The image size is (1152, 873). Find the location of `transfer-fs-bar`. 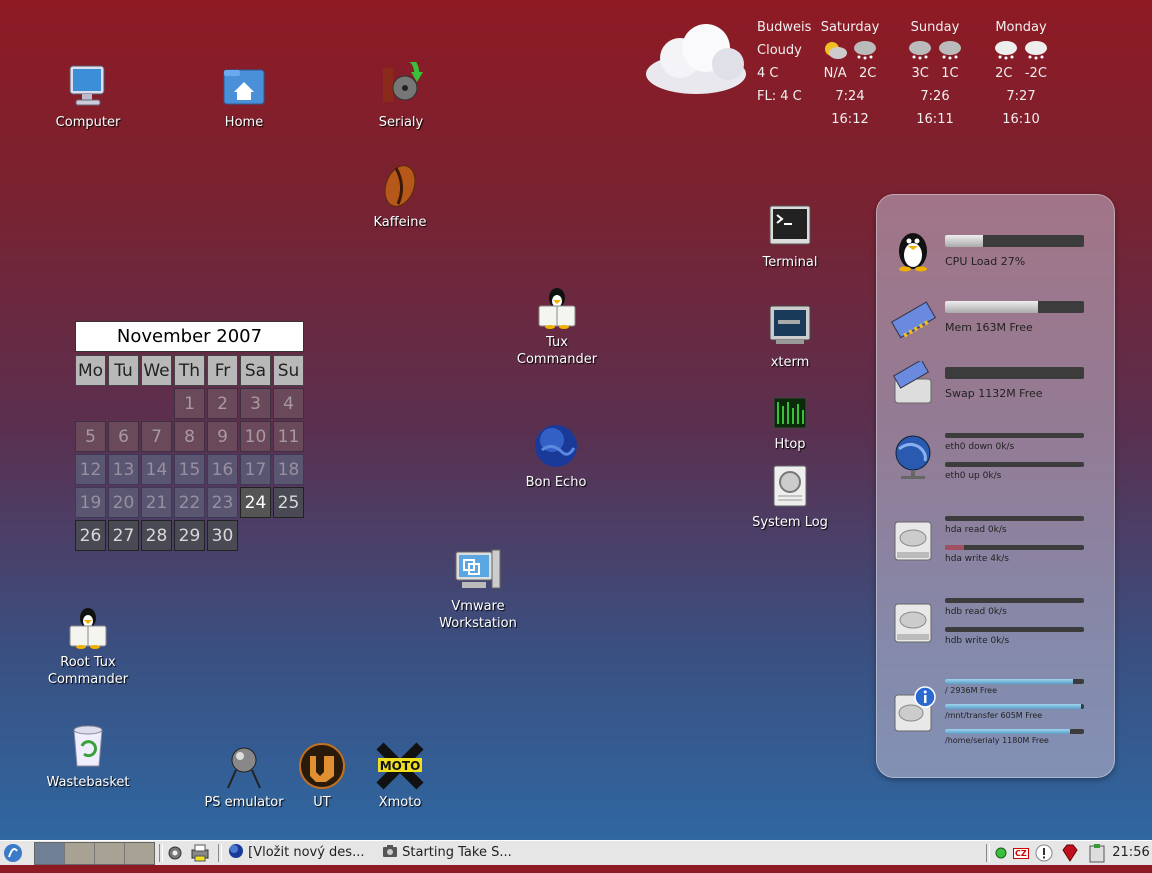

transfer-fs-bar is located at coordinates (1014, 706).